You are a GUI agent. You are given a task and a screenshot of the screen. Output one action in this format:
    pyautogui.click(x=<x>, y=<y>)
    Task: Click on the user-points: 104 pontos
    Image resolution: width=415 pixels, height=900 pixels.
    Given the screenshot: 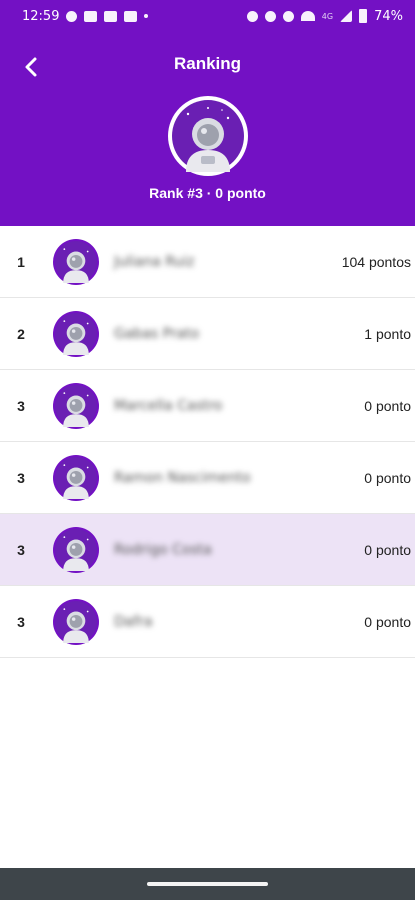 What is the action you would take?
    pyautogui.click(x=376, y=261)
    